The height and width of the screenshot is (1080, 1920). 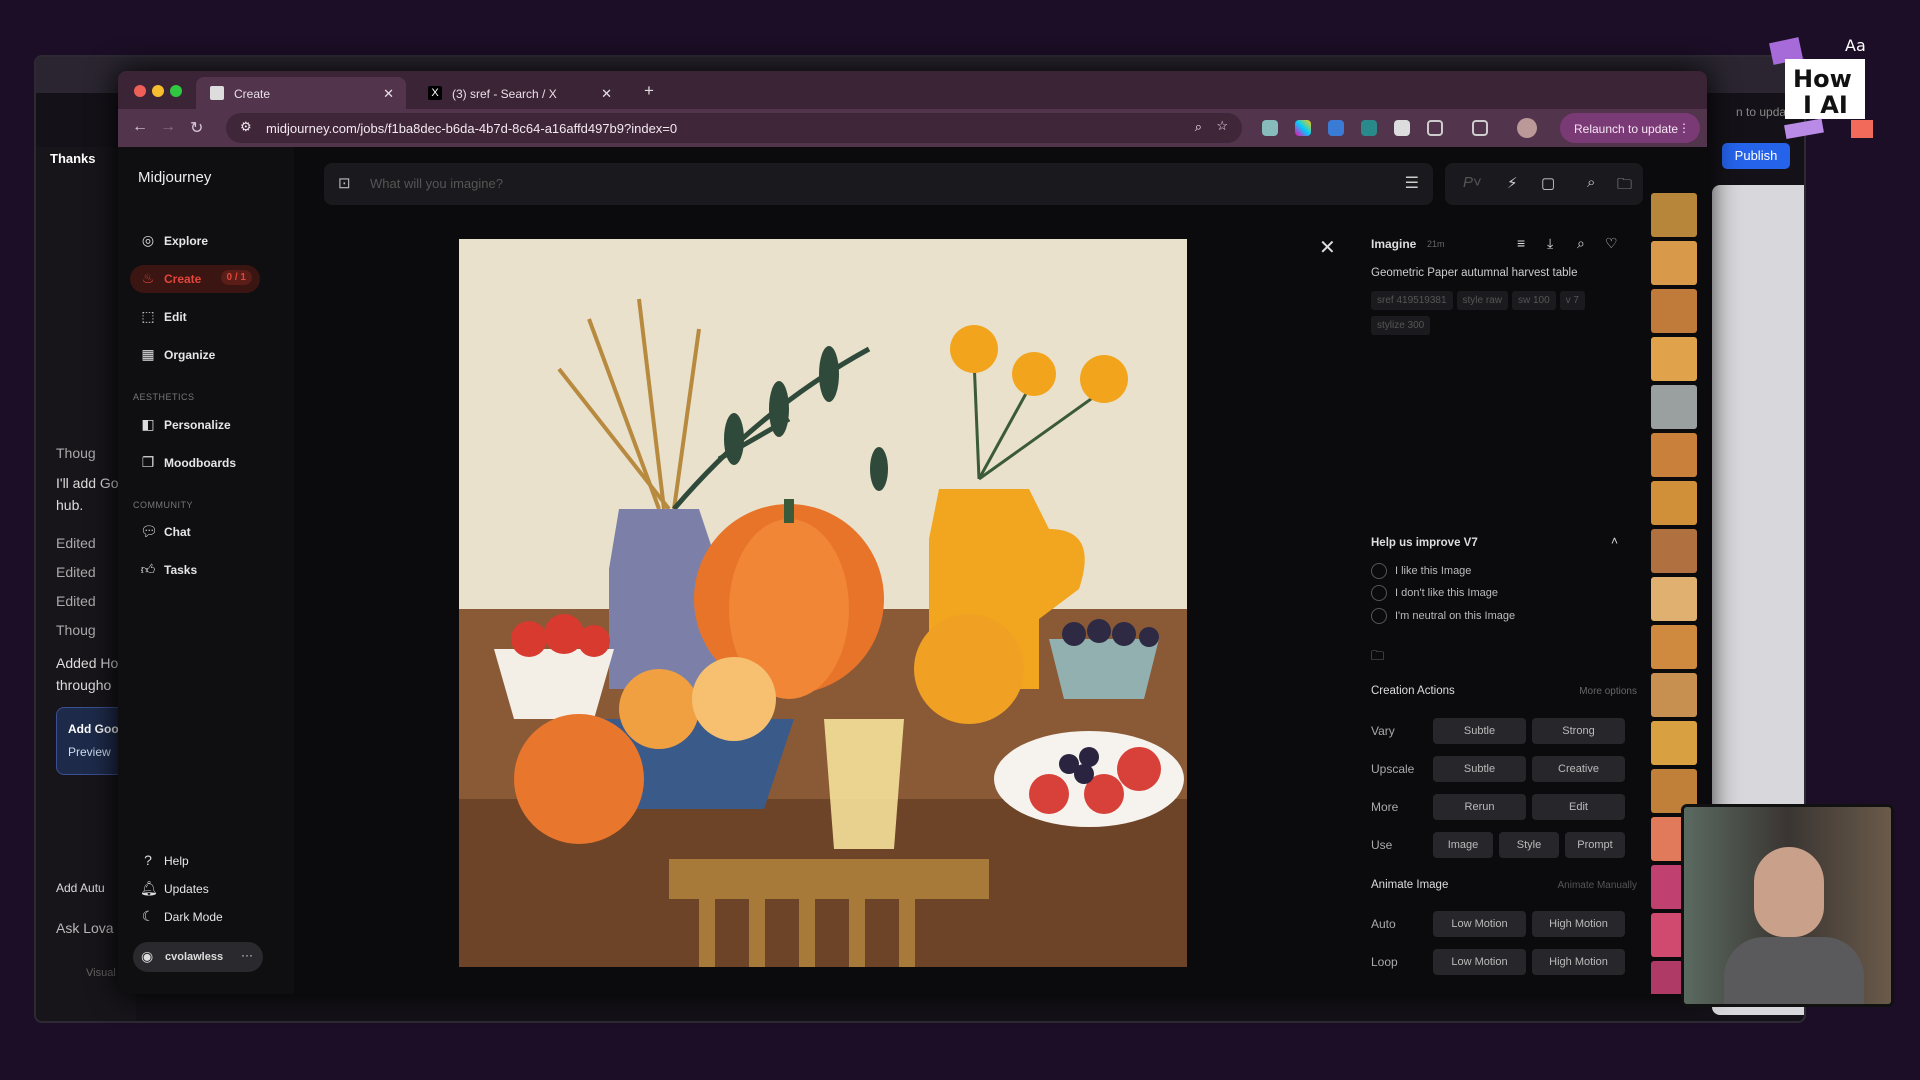 What do you see at coordinates (1327, 247) in the screenshot?
I see `close-icon: ✕` at bounding box center [1327, 247].